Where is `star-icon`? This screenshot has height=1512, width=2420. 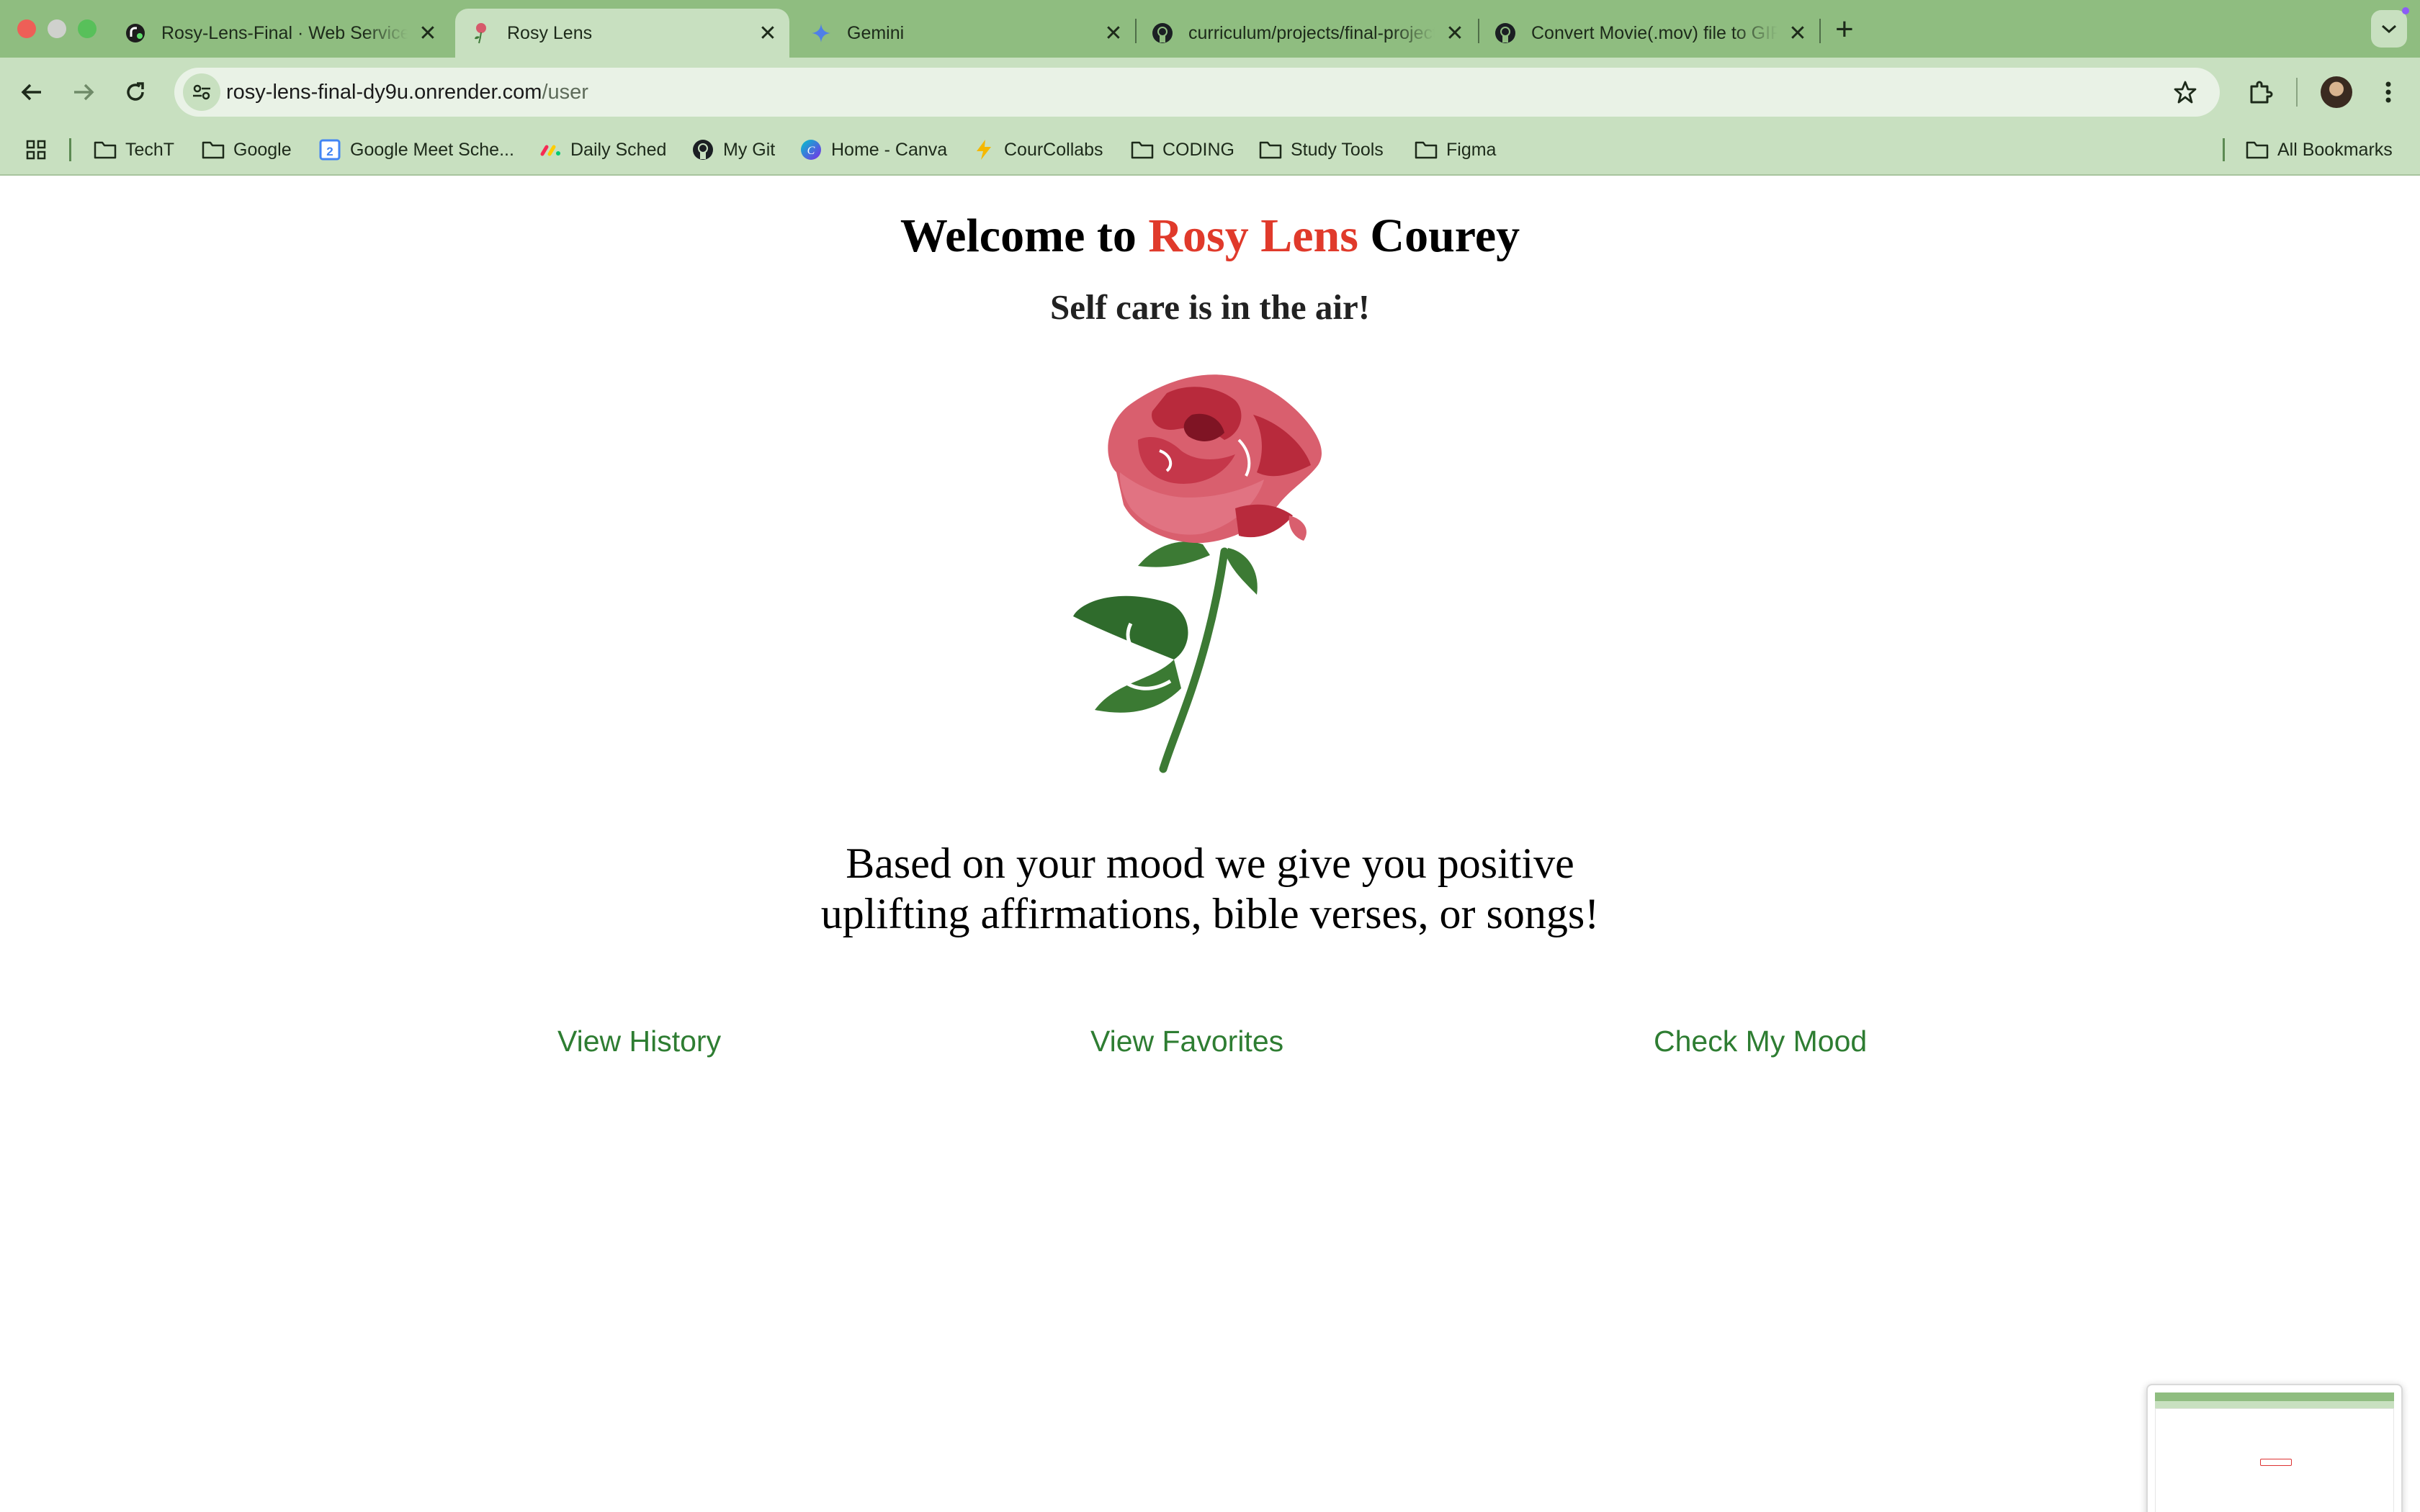
star-icon is located at coordinates (2185, 92).